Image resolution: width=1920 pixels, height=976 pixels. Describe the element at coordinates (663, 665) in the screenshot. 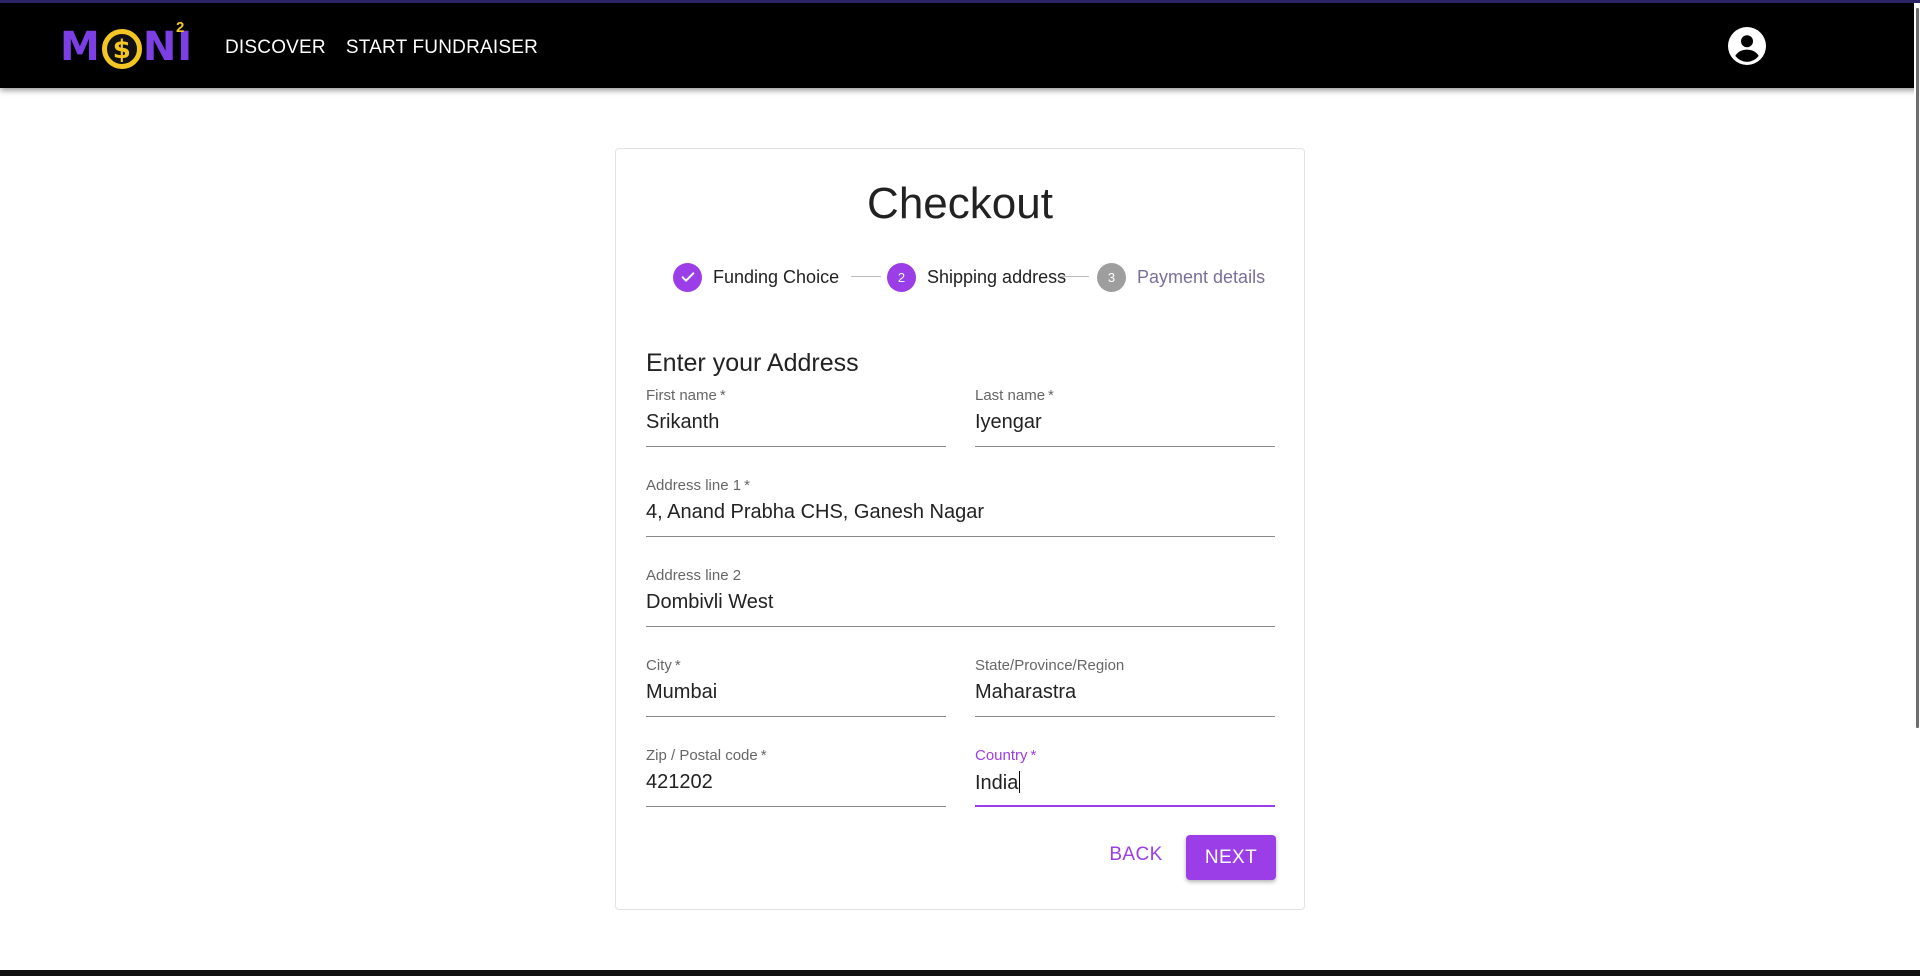

I see `city-label: City *` at that location.